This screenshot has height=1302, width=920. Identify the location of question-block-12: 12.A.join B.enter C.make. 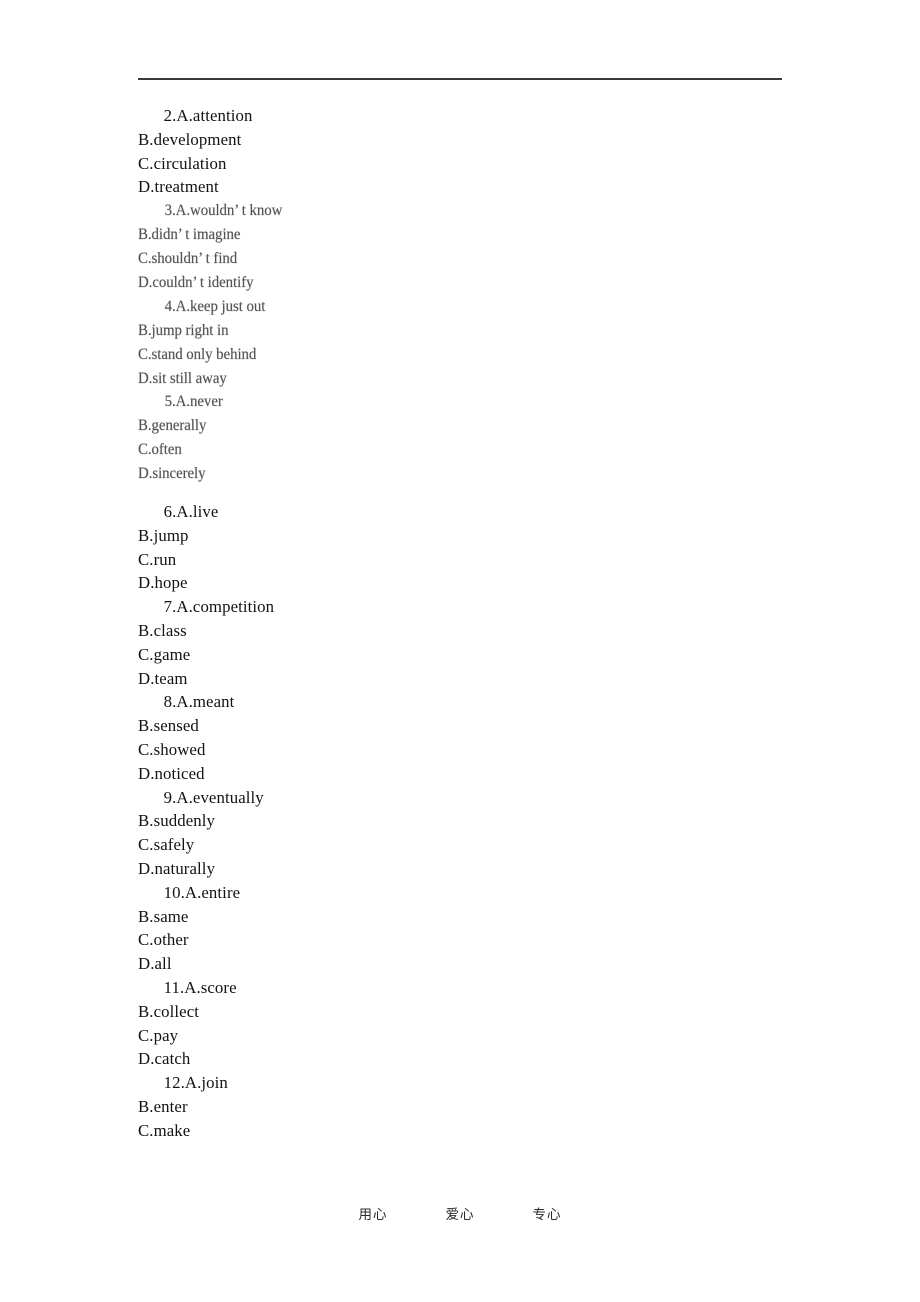
(468, 1106).